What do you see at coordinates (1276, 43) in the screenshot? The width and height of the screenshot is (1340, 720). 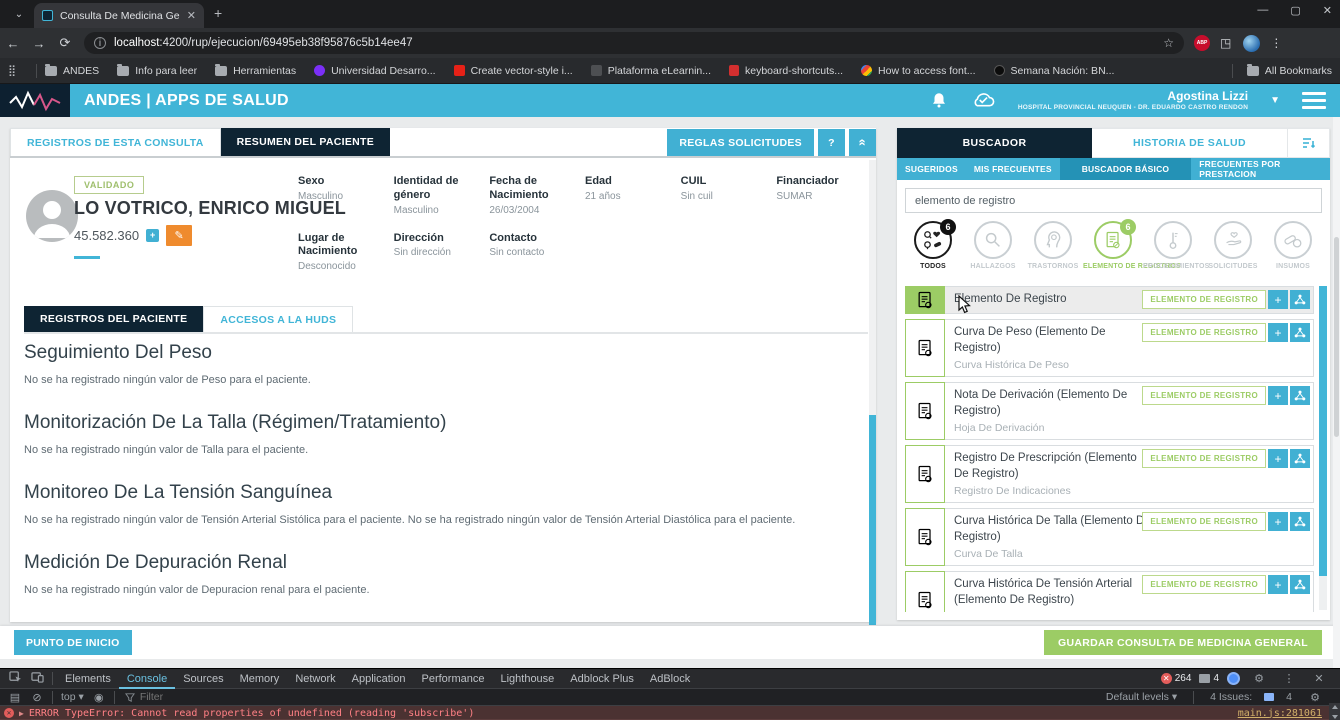 I see `chrome-menu-icon: ⋮` at bounding box center [1276, 43].